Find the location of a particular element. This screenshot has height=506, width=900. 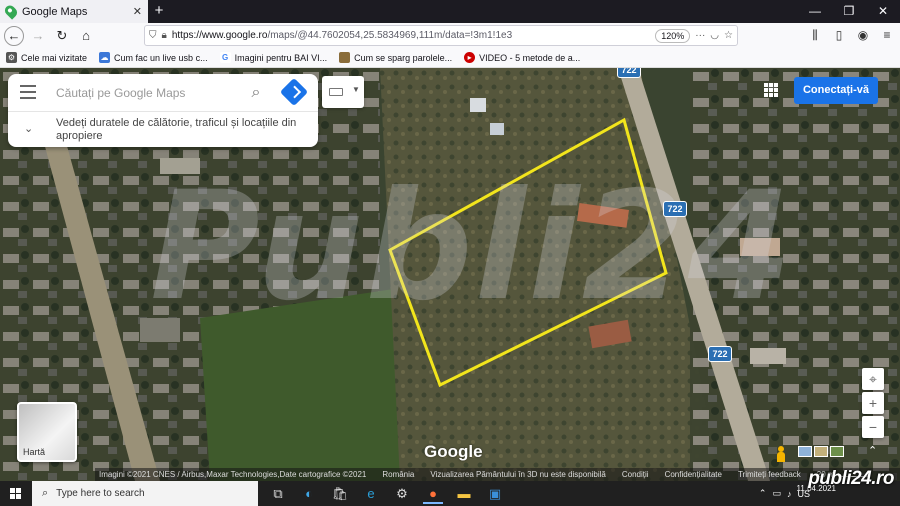

pocket-icon: ◡ is located at coordinates (714, 35).